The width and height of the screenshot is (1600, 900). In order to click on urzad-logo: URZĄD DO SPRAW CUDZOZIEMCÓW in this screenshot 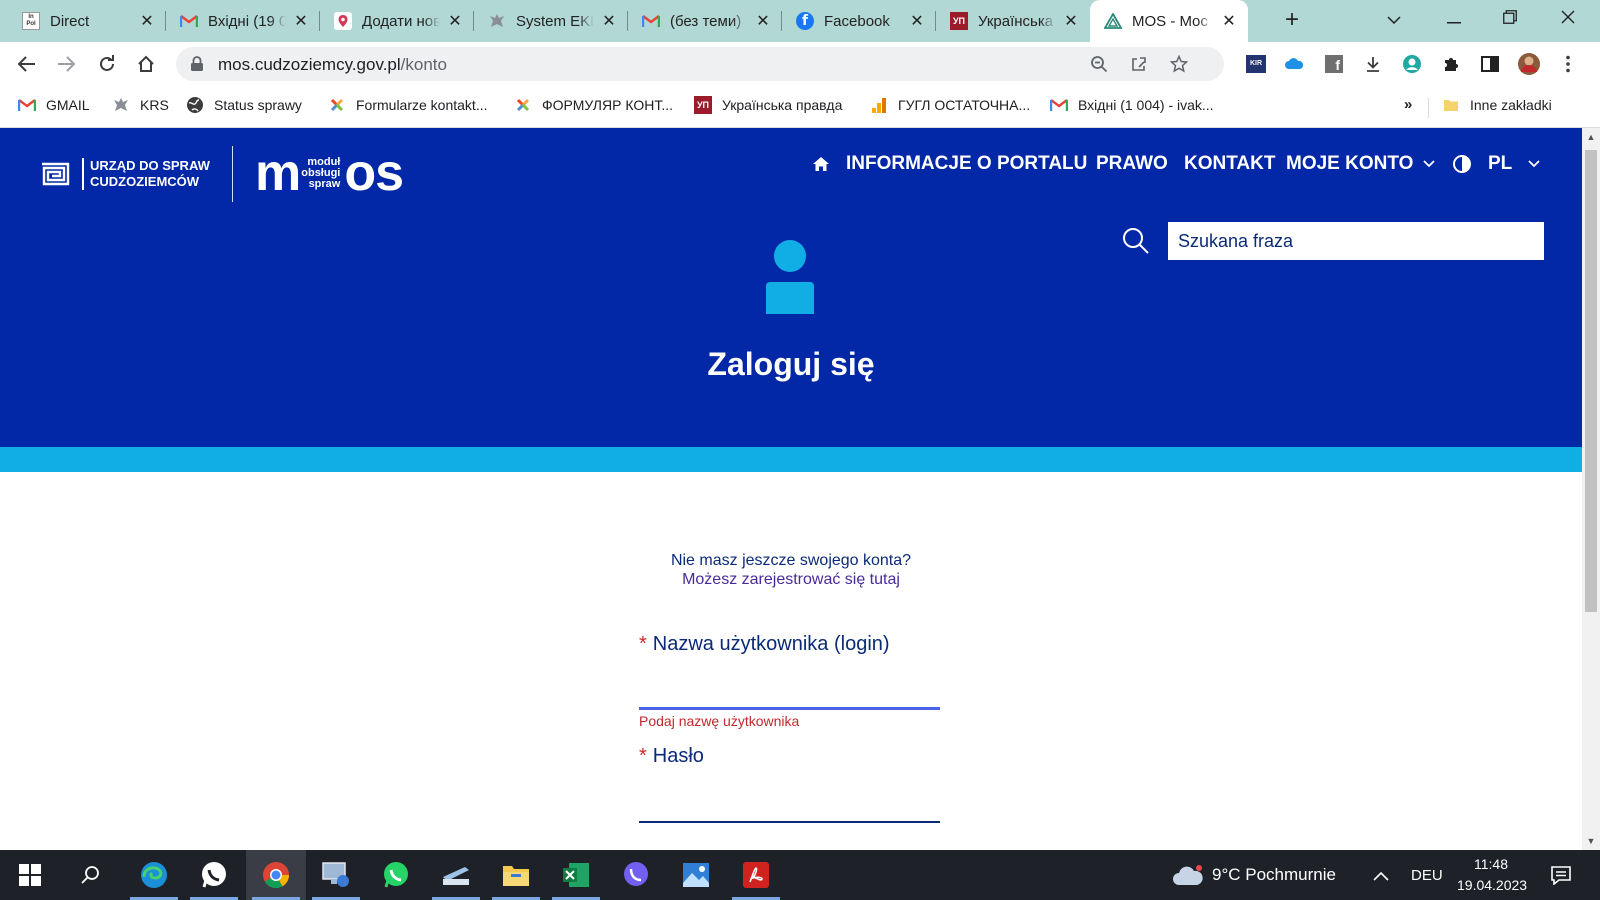, I will do `click(123, 174)`.